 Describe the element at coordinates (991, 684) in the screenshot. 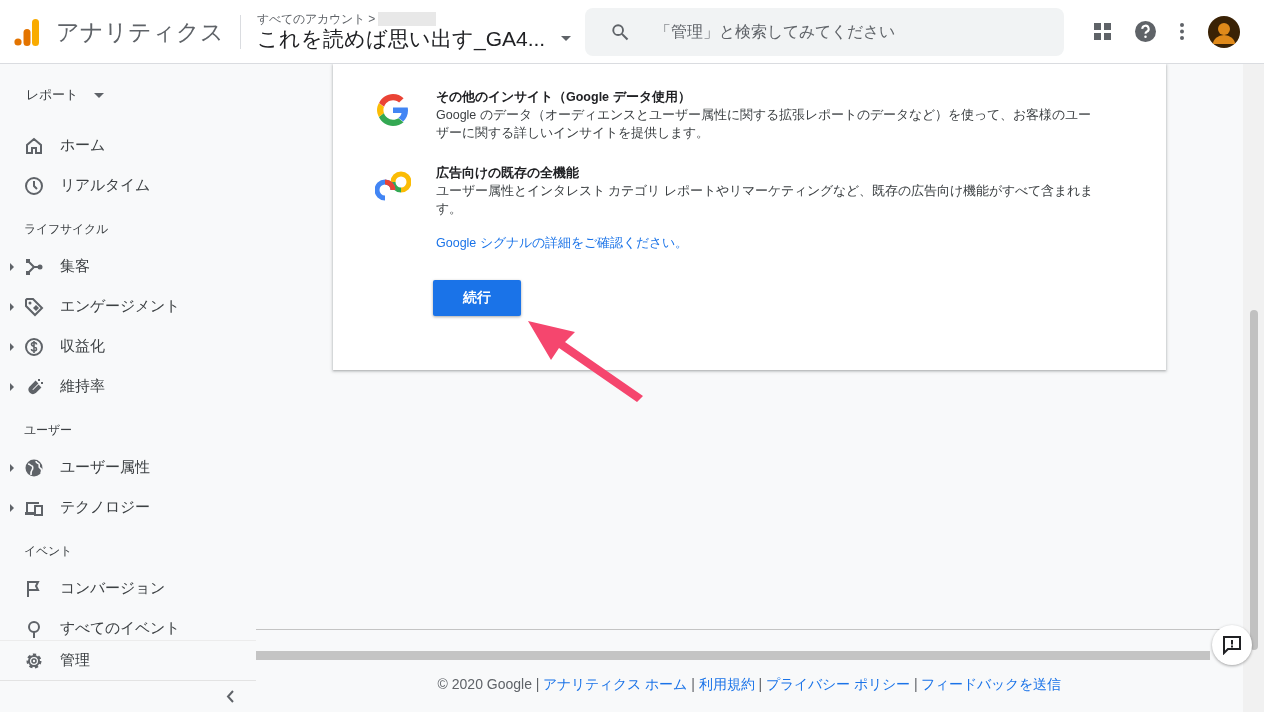

I see `footer-link: フィードバックを送信` at that location.